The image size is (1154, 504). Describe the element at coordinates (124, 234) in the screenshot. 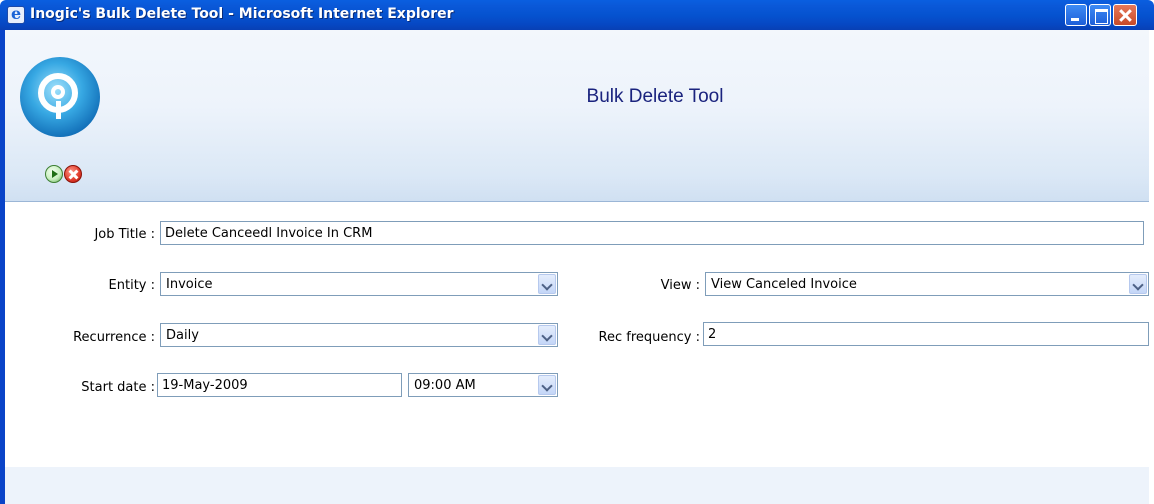

I see `job-title-label: Job Title :` at that location.